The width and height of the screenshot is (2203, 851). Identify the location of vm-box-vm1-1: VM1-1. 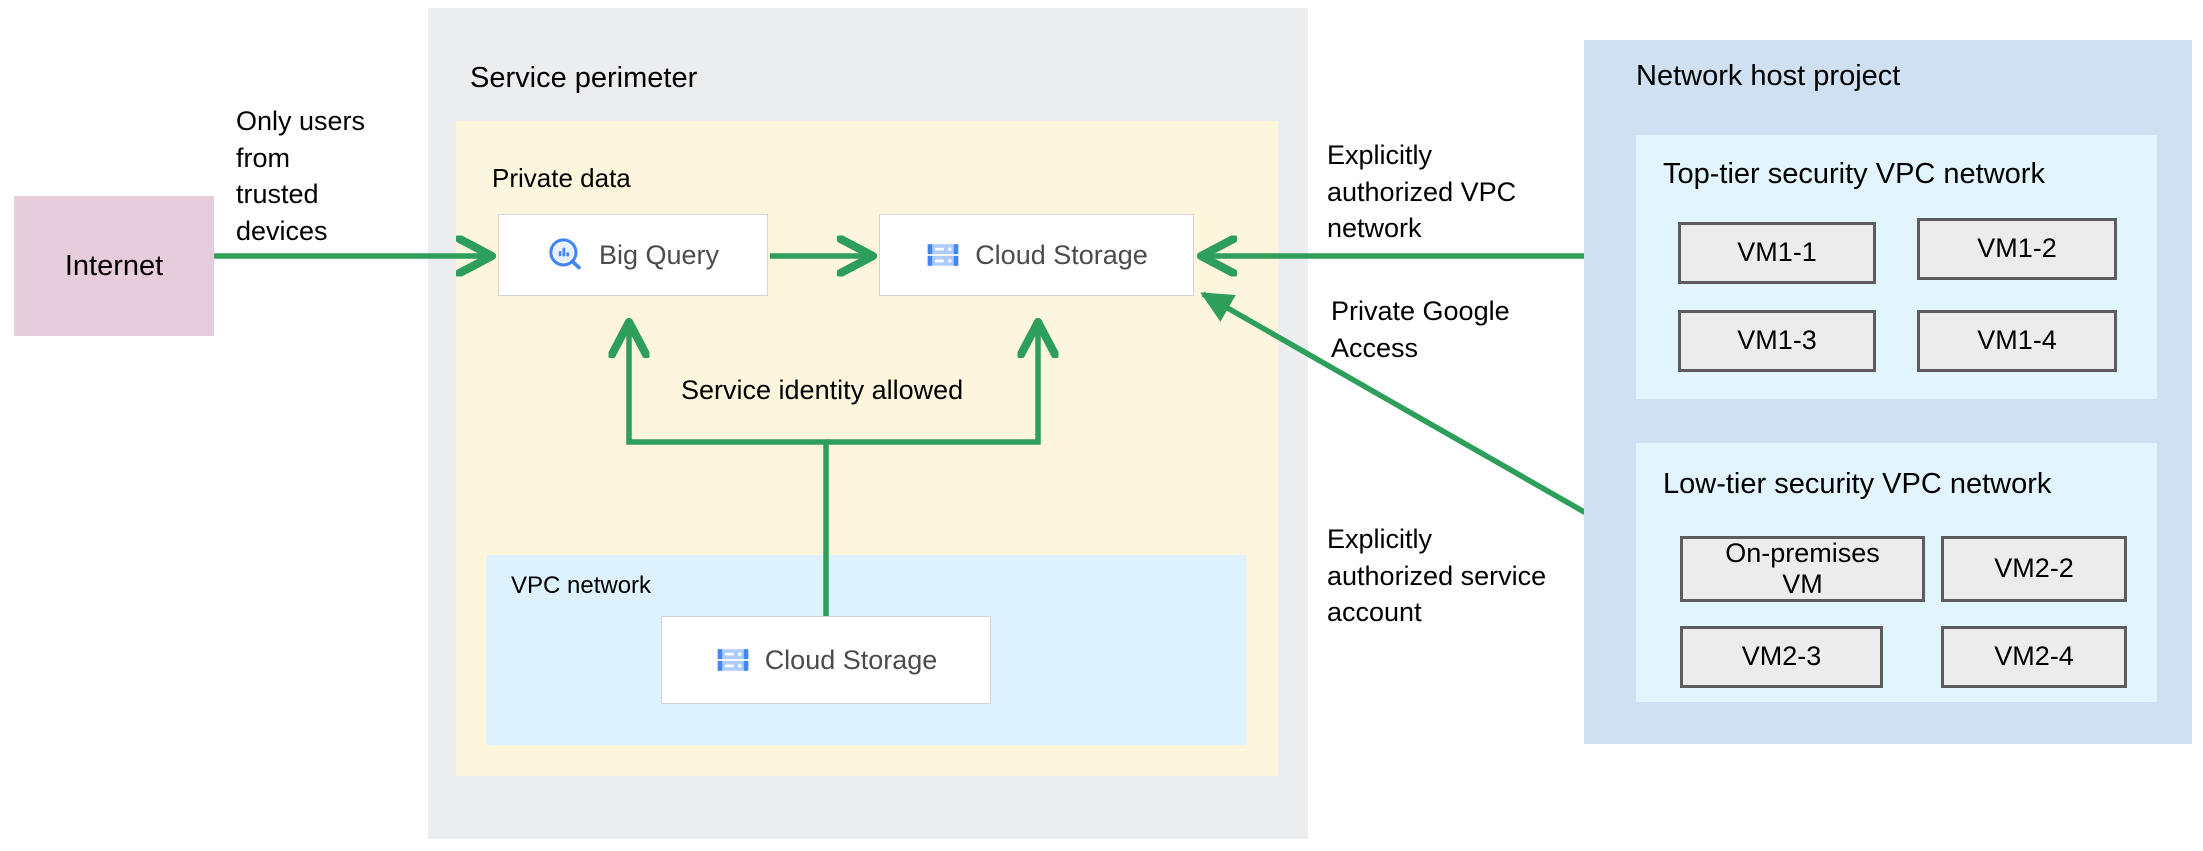
(1777, 253).